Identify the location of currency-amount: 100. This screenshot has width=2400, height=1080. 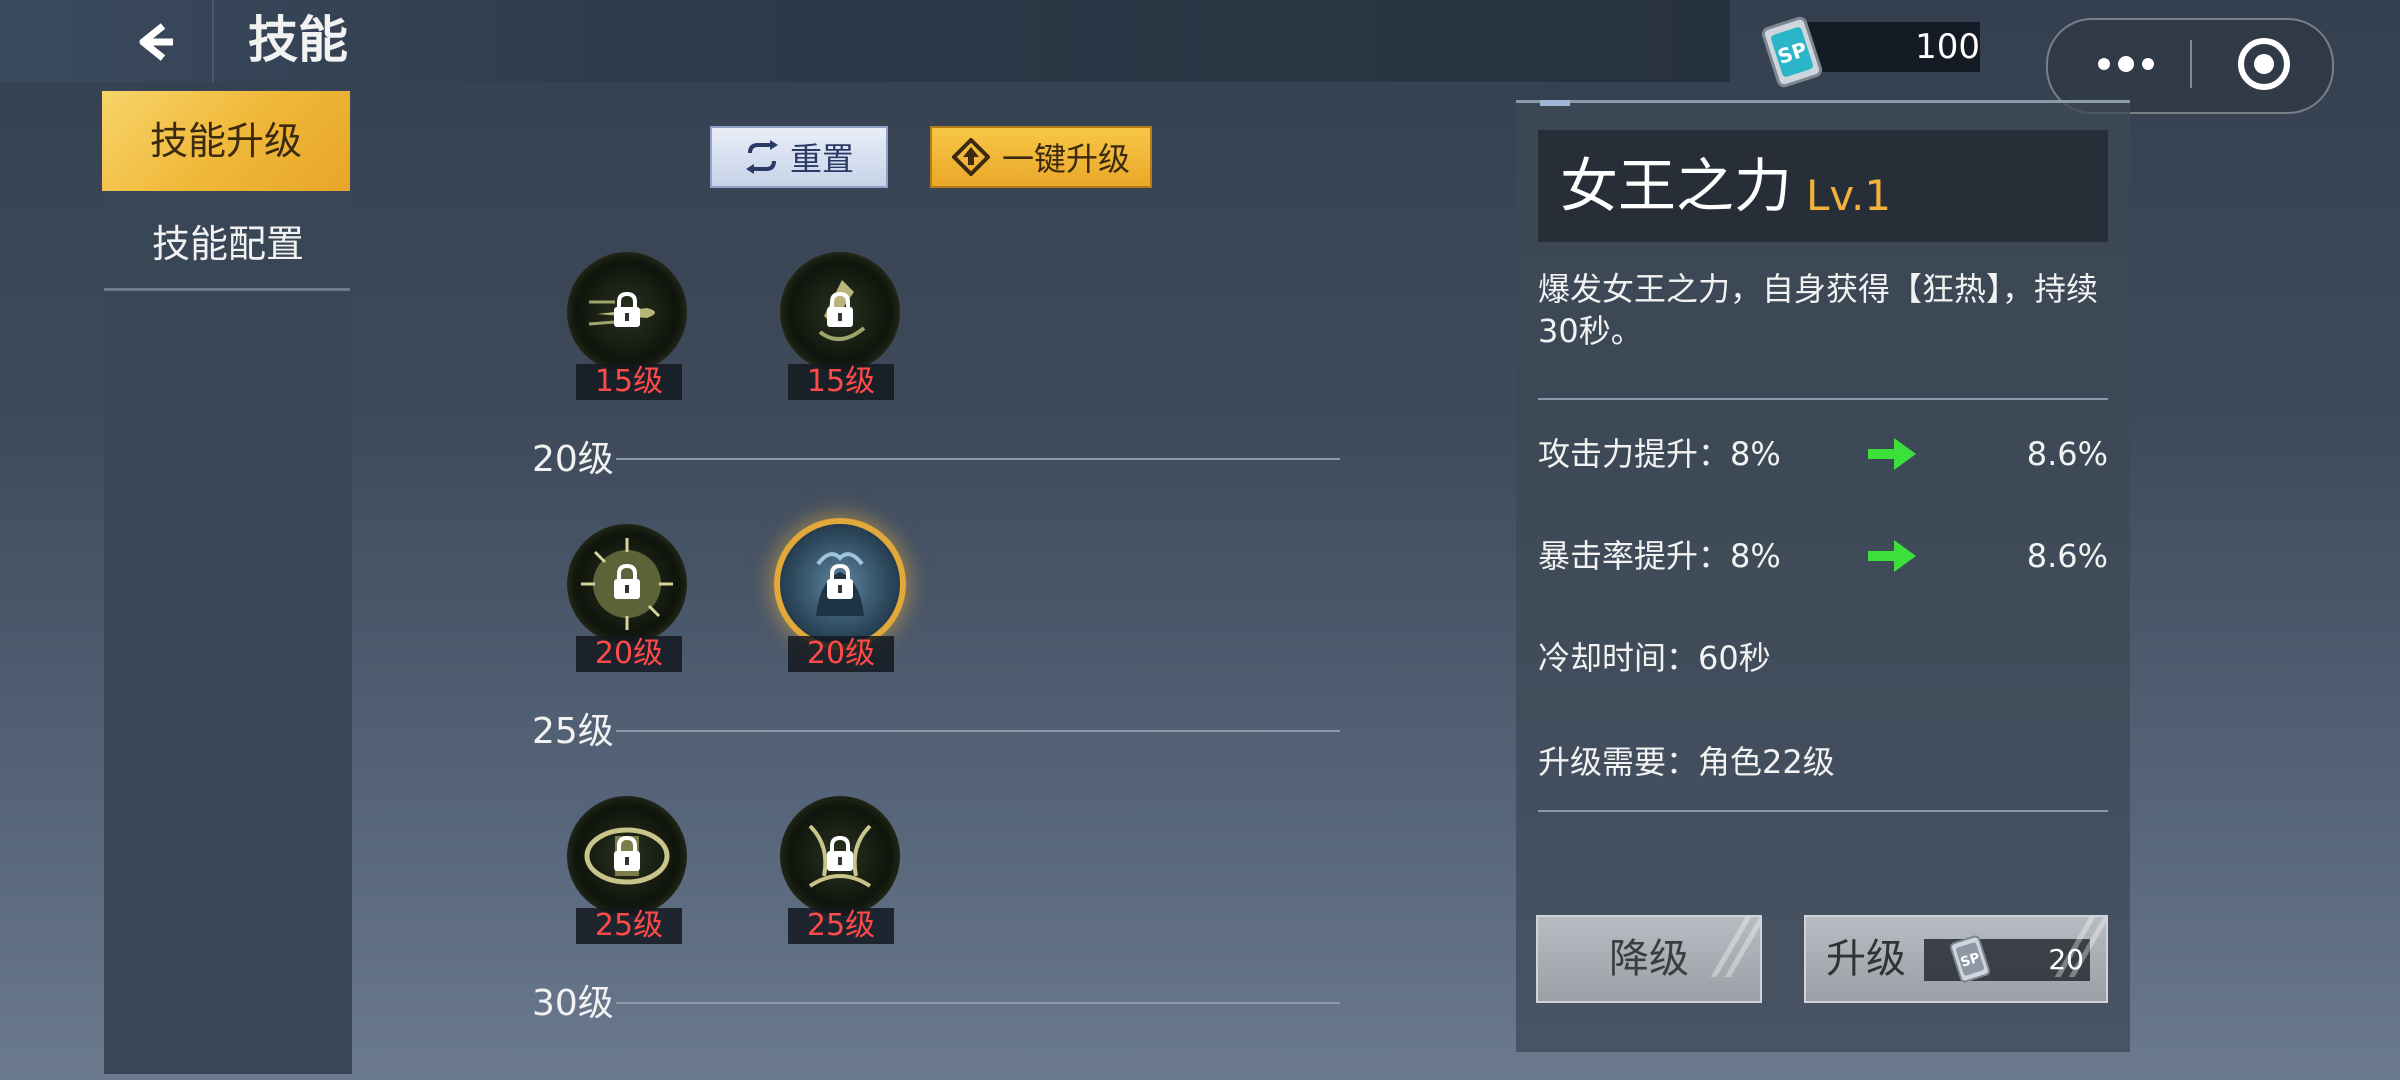
(1947, 47).